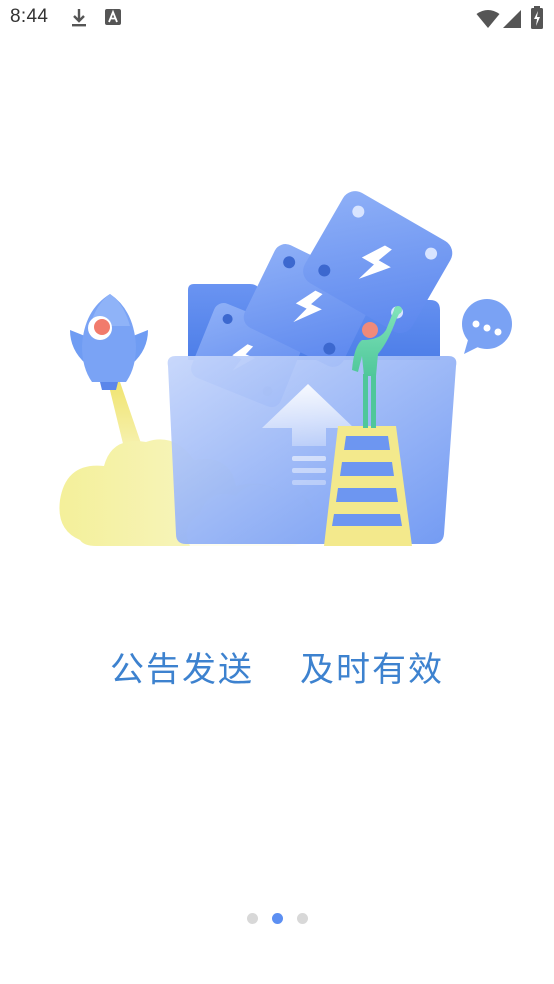  What do you see at coordinates (487, 326) in the screenshot?
I see `chat-bubble-icon` at bounding box center [487, 326].